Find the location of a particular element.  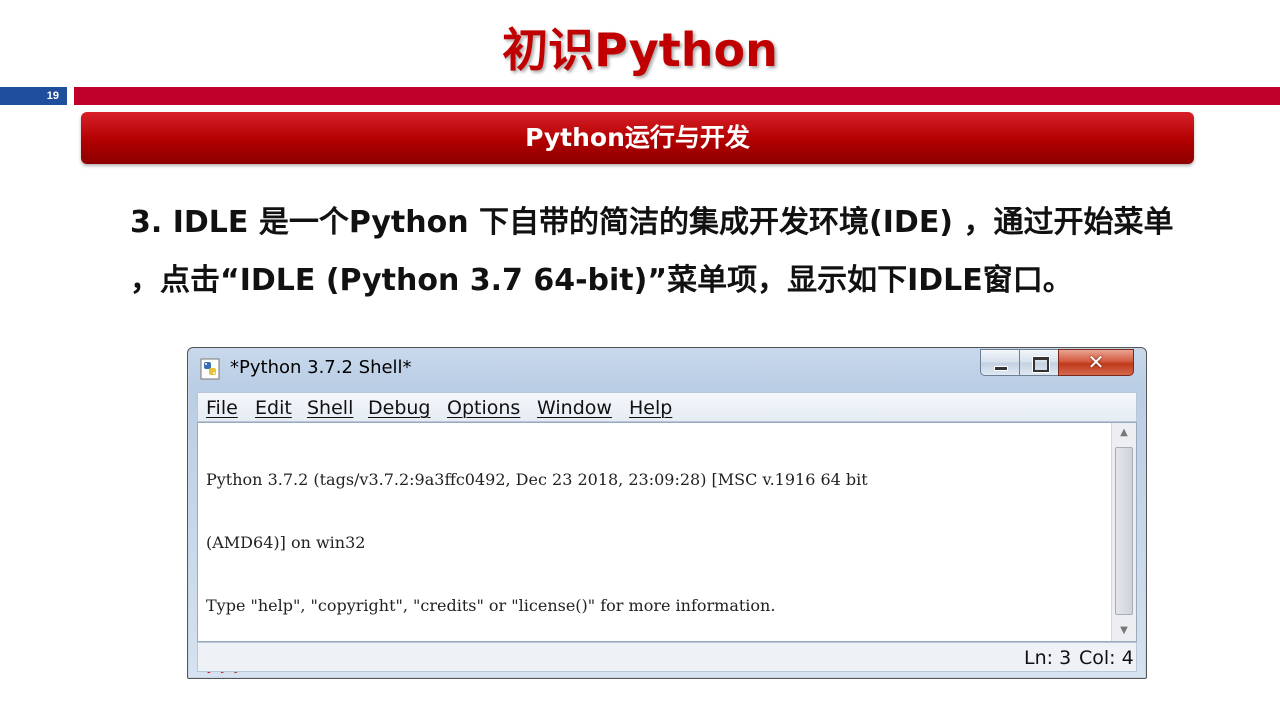

header-divider is located at coordinates (677, 96).